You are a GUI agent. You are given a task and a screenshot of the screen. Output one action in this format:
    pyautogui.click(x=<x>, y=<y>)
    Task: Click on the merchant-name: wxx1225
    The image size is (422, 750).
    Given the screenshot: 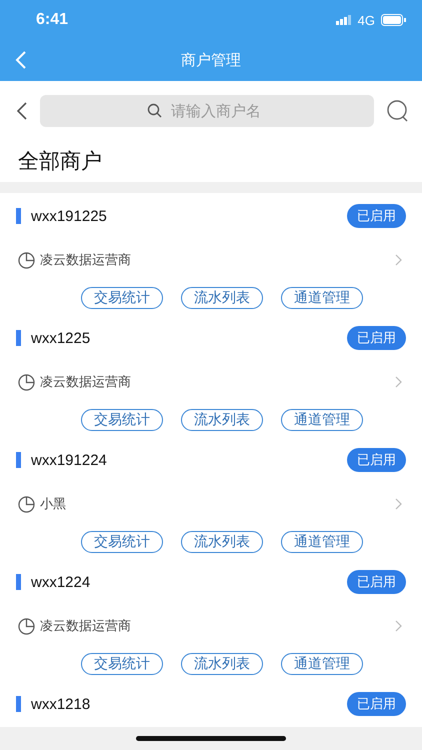 What is the action you would take?
    pyautogui.click(x=61, y=338)
    